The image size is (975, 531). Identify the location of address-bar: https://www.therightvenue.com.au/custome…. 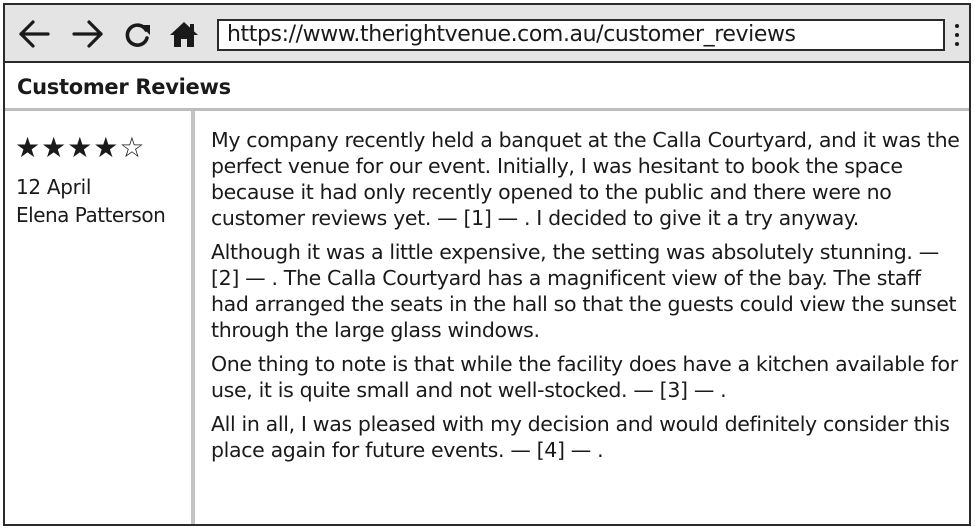
(581, 35).